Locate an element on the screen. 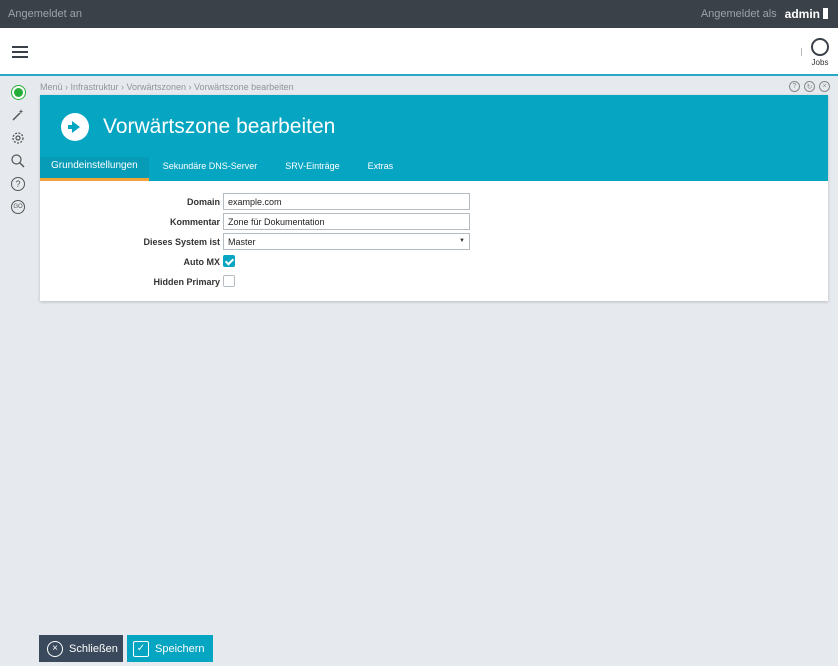 The image size is (838, 666). left-toolbar: ? GO is located at coordinates (19, 153).